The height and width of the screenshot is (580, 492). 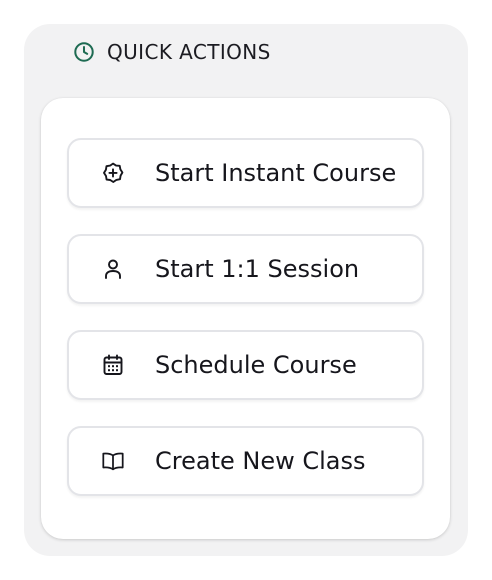 What do you see at coordinates (113, 173) in the screenshot?
I see `plus-badge-icon` at bounding box center [113, 173].